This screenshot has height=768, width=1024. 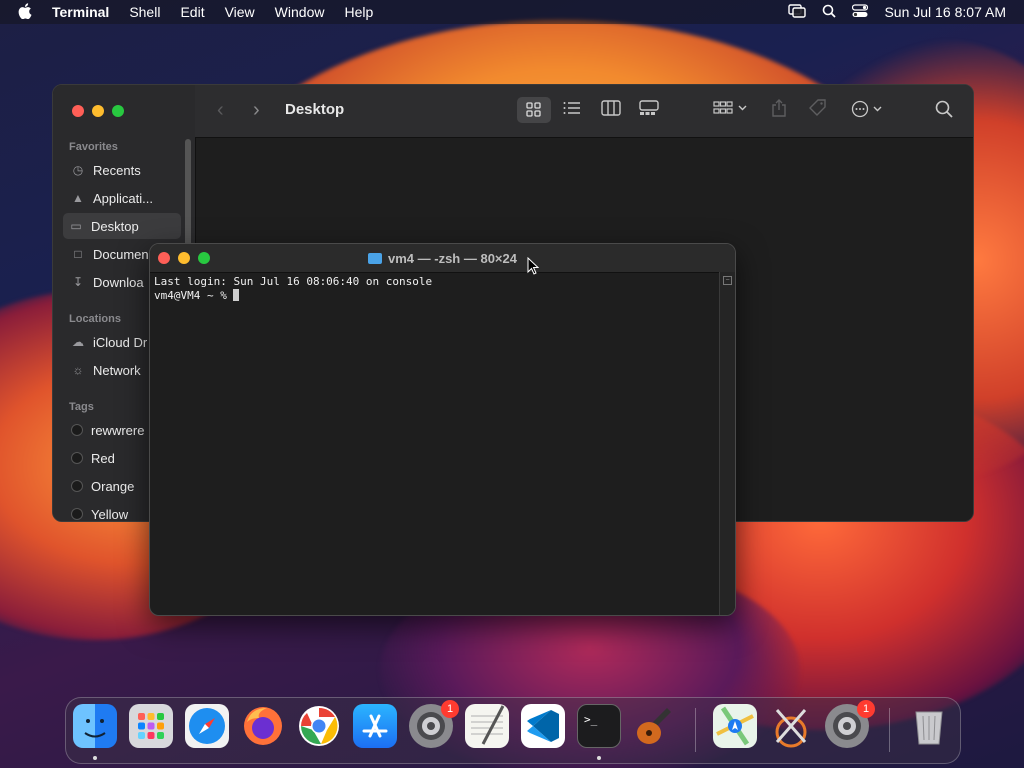 I want to click on document-icon: □, so click(x=78, y=254).